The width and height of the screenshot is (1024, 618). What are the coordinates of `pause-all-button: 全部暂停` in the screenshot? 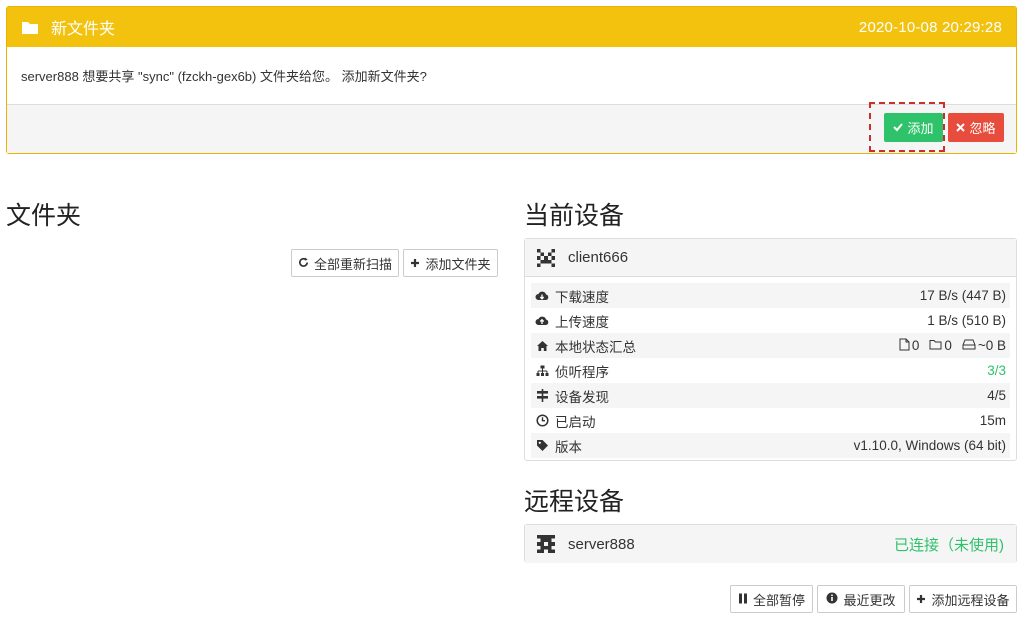 It's located at (771, 599).